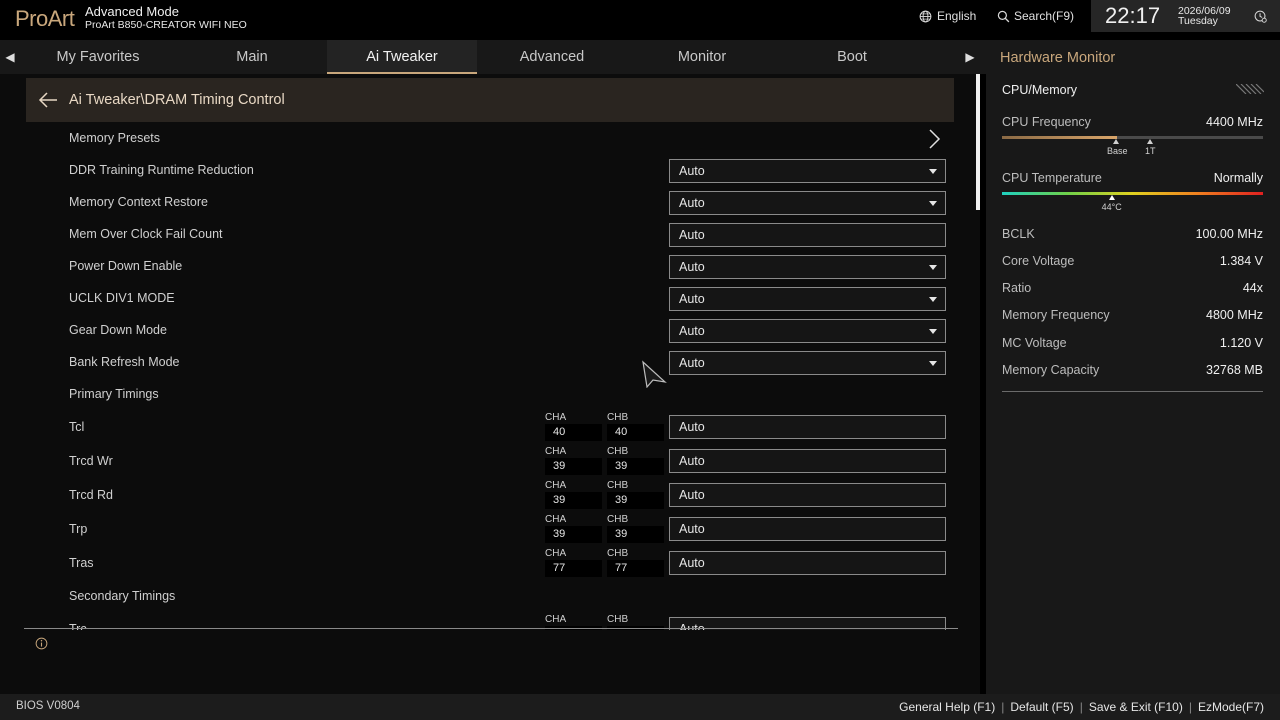 This screenshot has height=720, width=1280. Describe the element at coordinates (1018, 234) in the screenshot. I see `bclk-label: BCLK` at that location.